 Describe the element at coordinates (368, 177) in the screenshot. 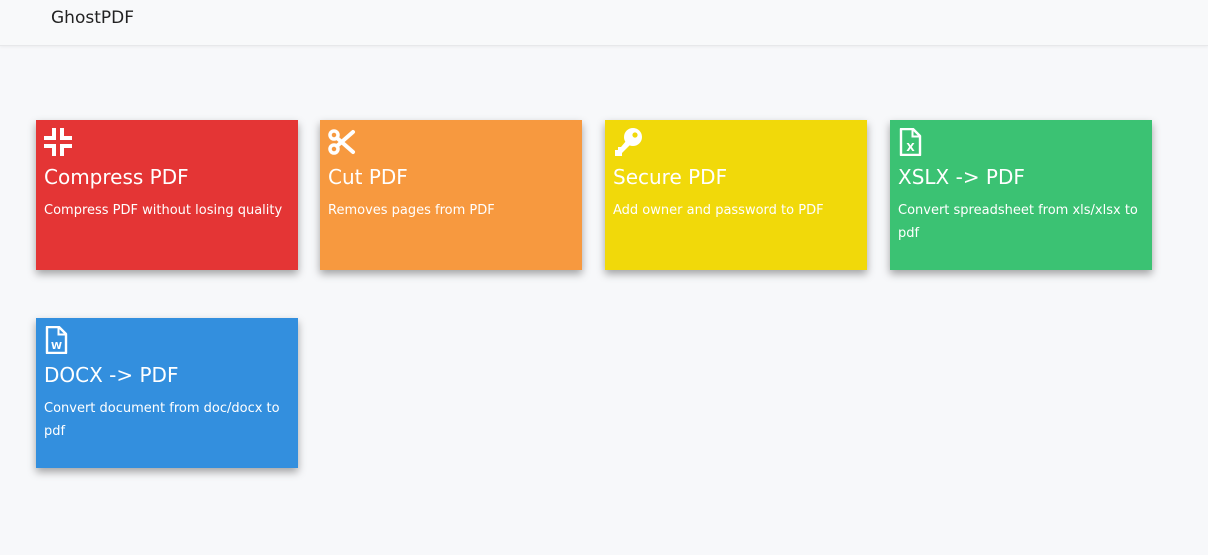

I see `card-title: Cut PDF` at that location.